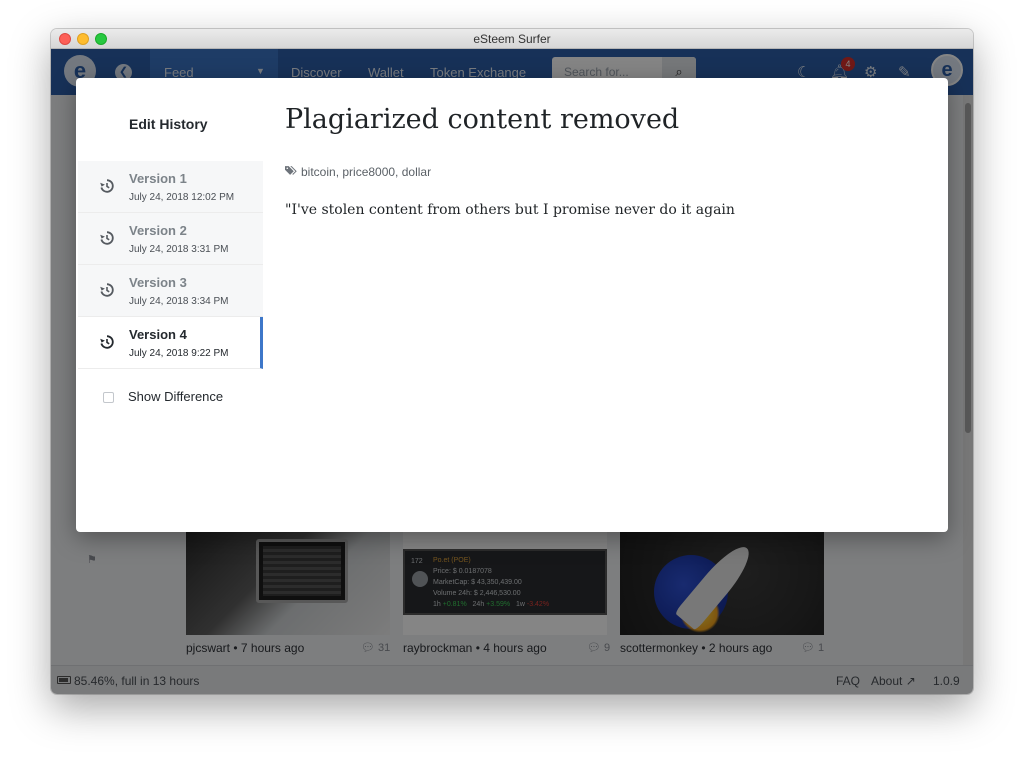  I want to click on version-item-4: Version 4 July 24, 2018 9:22 PM, so click(170, 343).